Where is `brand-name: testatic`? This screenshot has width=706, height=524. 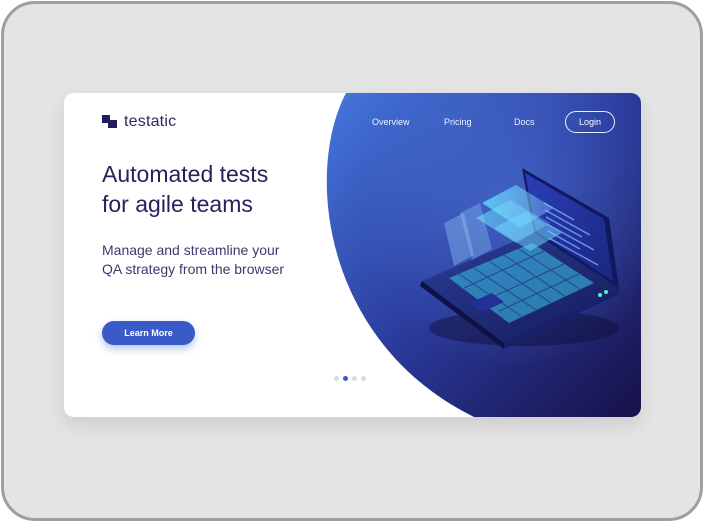
brand-name: testatic is located at coordinates (150, 121).